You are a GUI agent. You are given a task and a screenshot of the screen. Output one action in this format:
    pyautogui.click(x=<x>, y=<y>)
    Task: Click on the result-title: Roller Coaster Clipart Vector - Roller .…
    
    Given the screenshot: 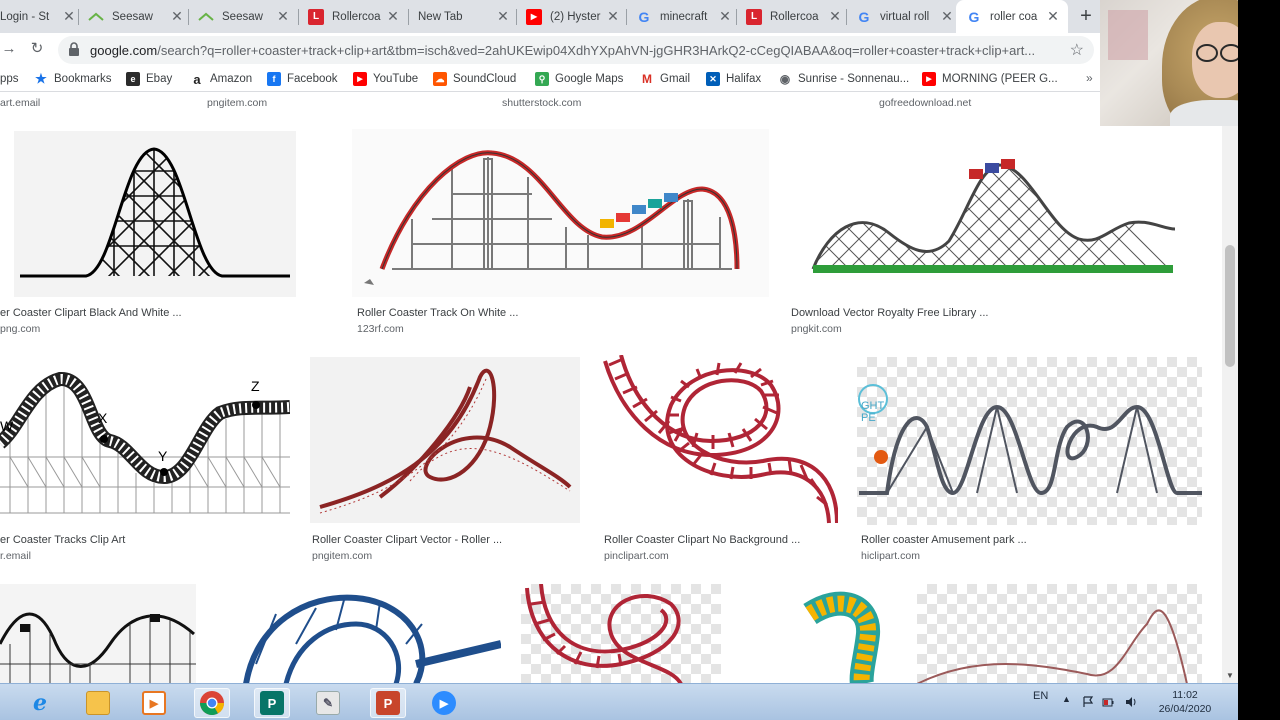 What is the action you would take?
    pyautogui.click(x=447, y=540)
    